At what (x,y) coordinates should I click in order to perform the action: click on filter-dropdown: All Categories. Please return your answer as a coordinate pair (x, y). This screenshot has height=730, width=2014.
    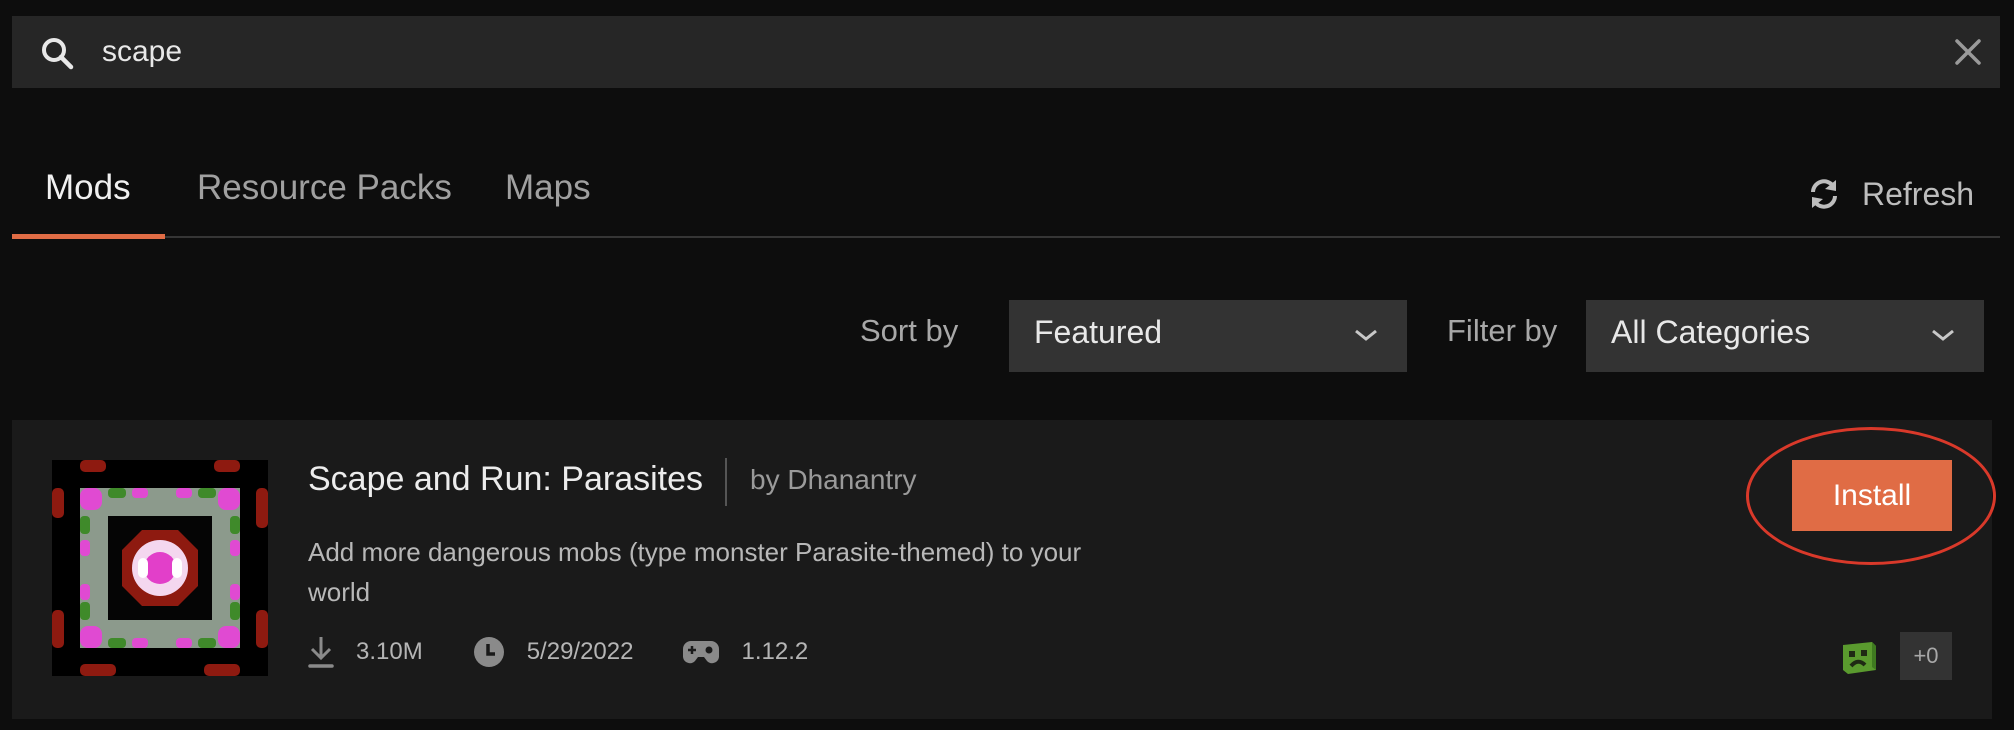
    Looking at the image, I should click on (1785, 336).